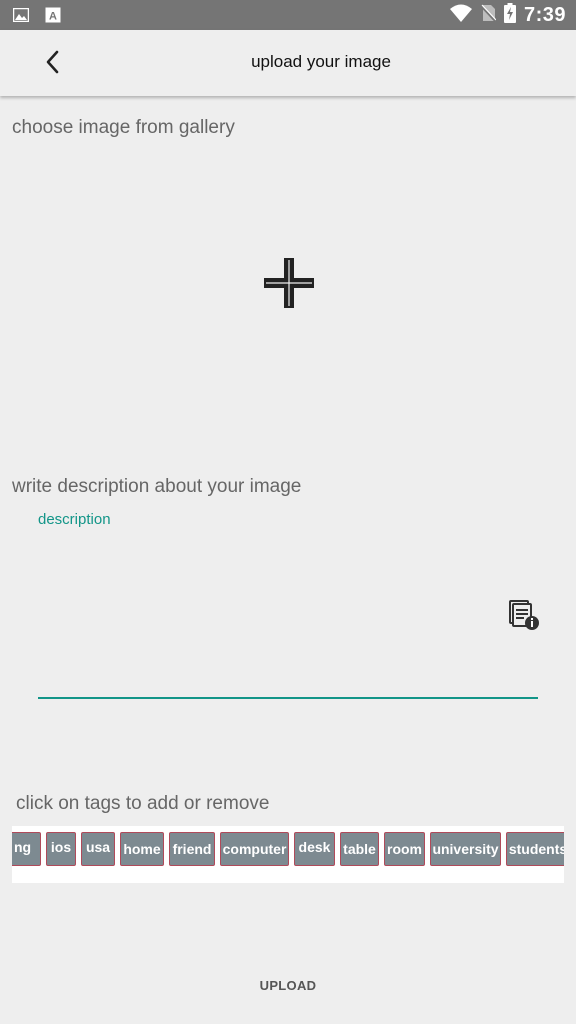 This screenshot has height=1024, width=576. I want to click on status-bar: A 7:39, so click(288, 15).